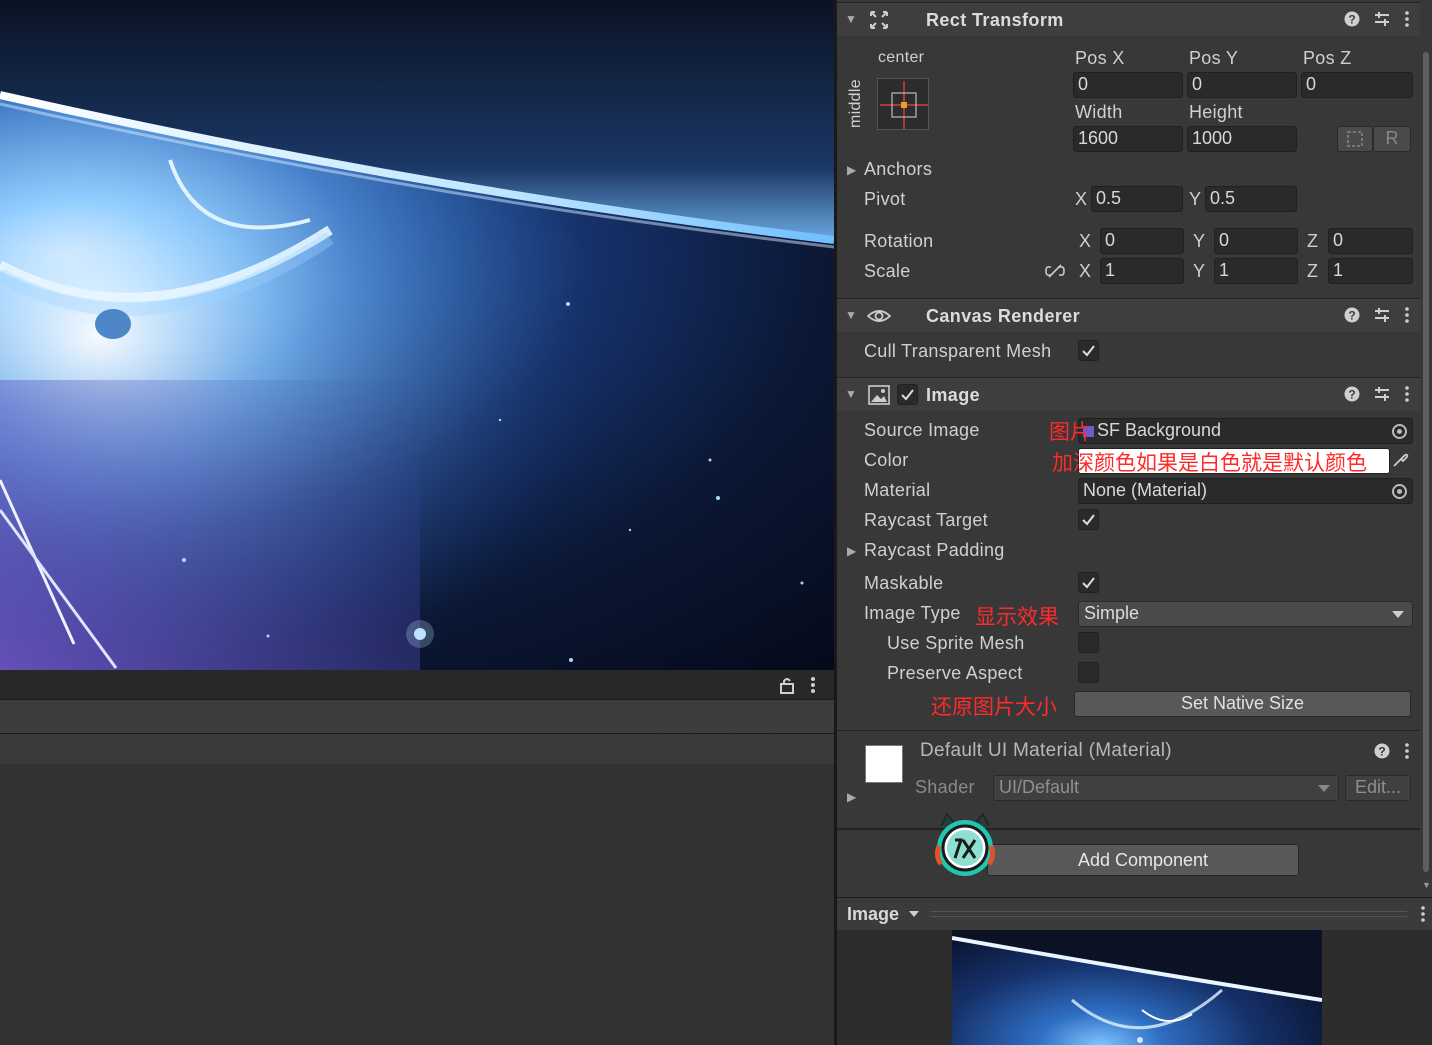  I want to click on rect-transform-icon, so click(879, 20).